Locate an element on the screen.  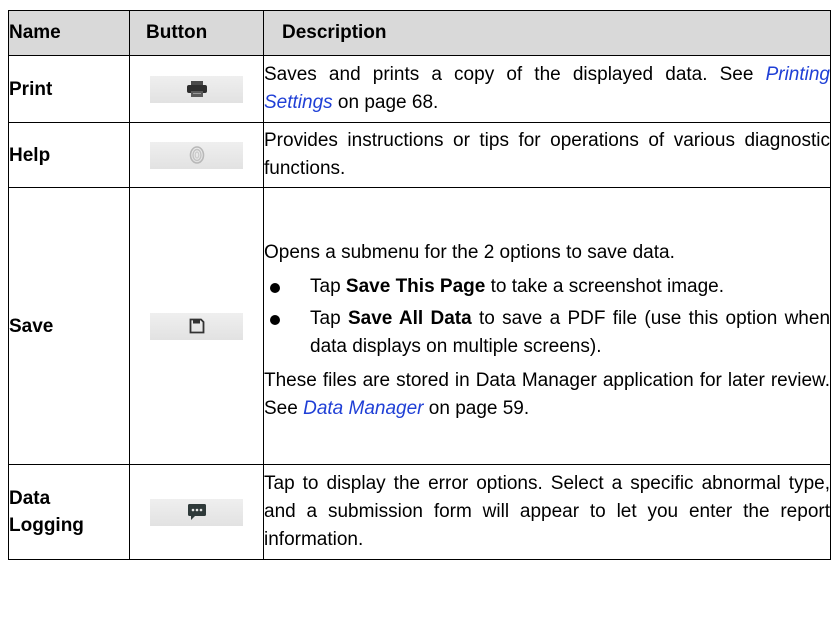
header-name: Name is located at coordinates (69, 33).